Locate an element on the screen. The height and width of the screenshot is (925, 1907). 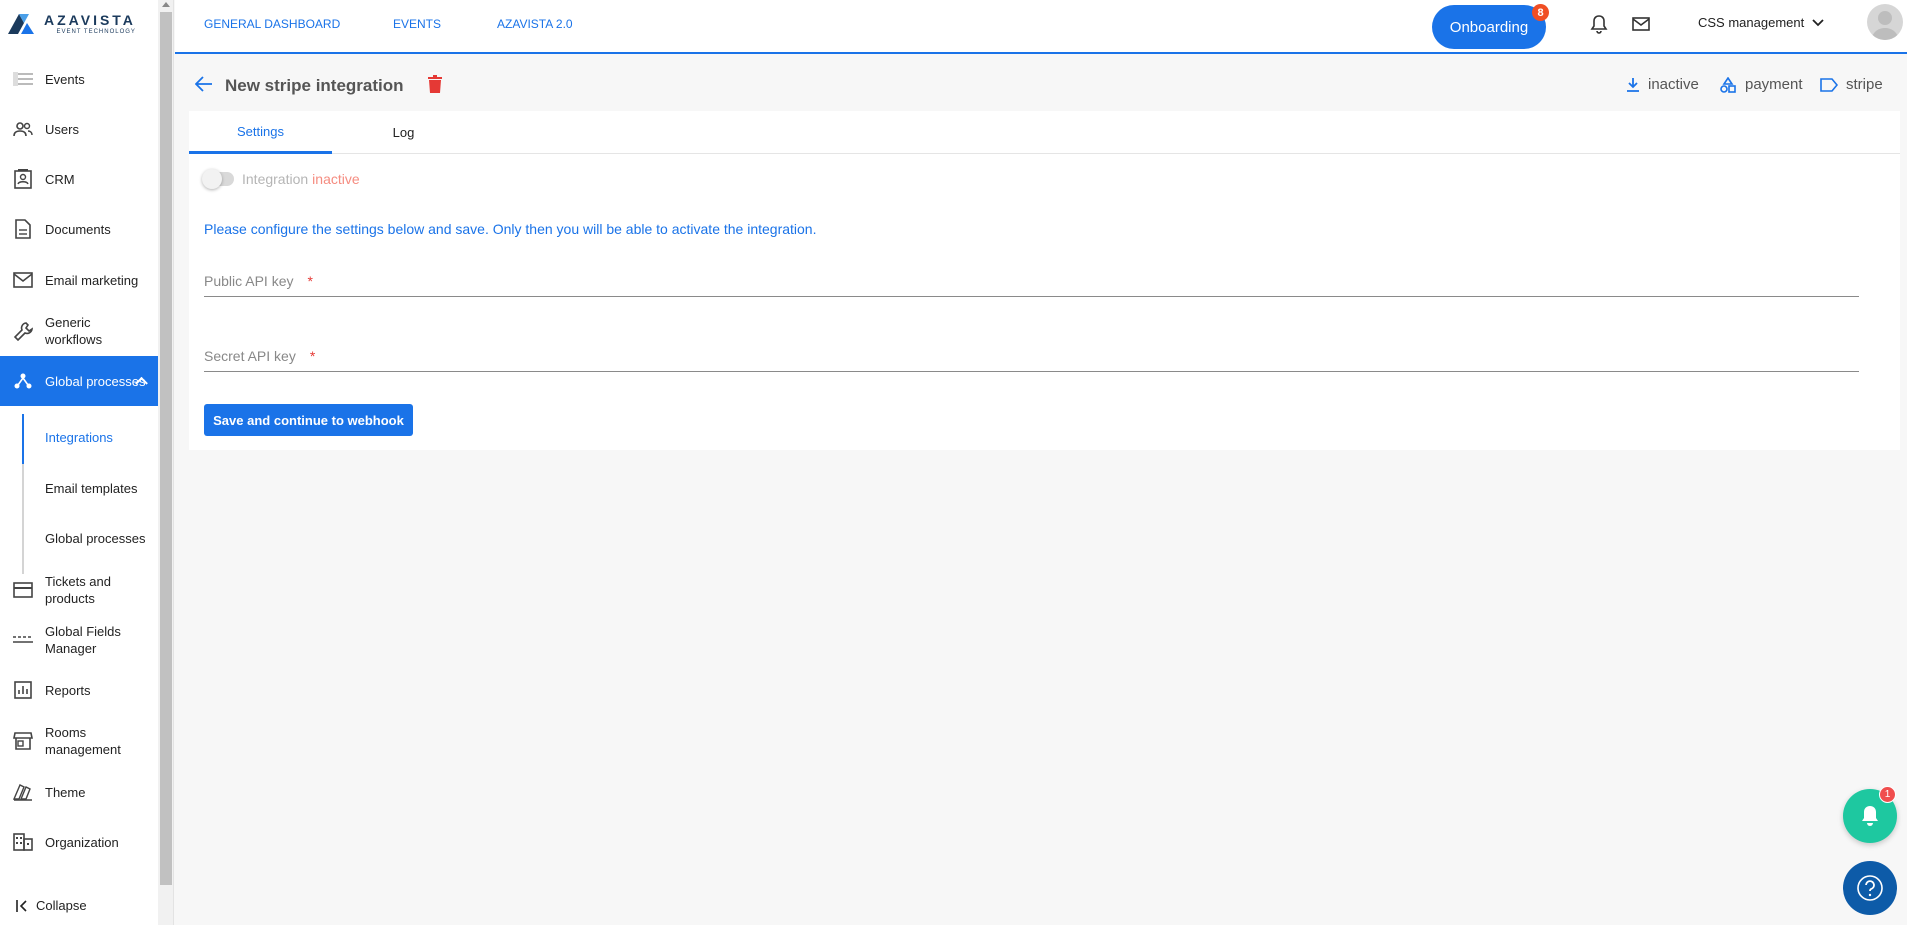
tag-status-label: inactive is located at coordinates (1673, 84).